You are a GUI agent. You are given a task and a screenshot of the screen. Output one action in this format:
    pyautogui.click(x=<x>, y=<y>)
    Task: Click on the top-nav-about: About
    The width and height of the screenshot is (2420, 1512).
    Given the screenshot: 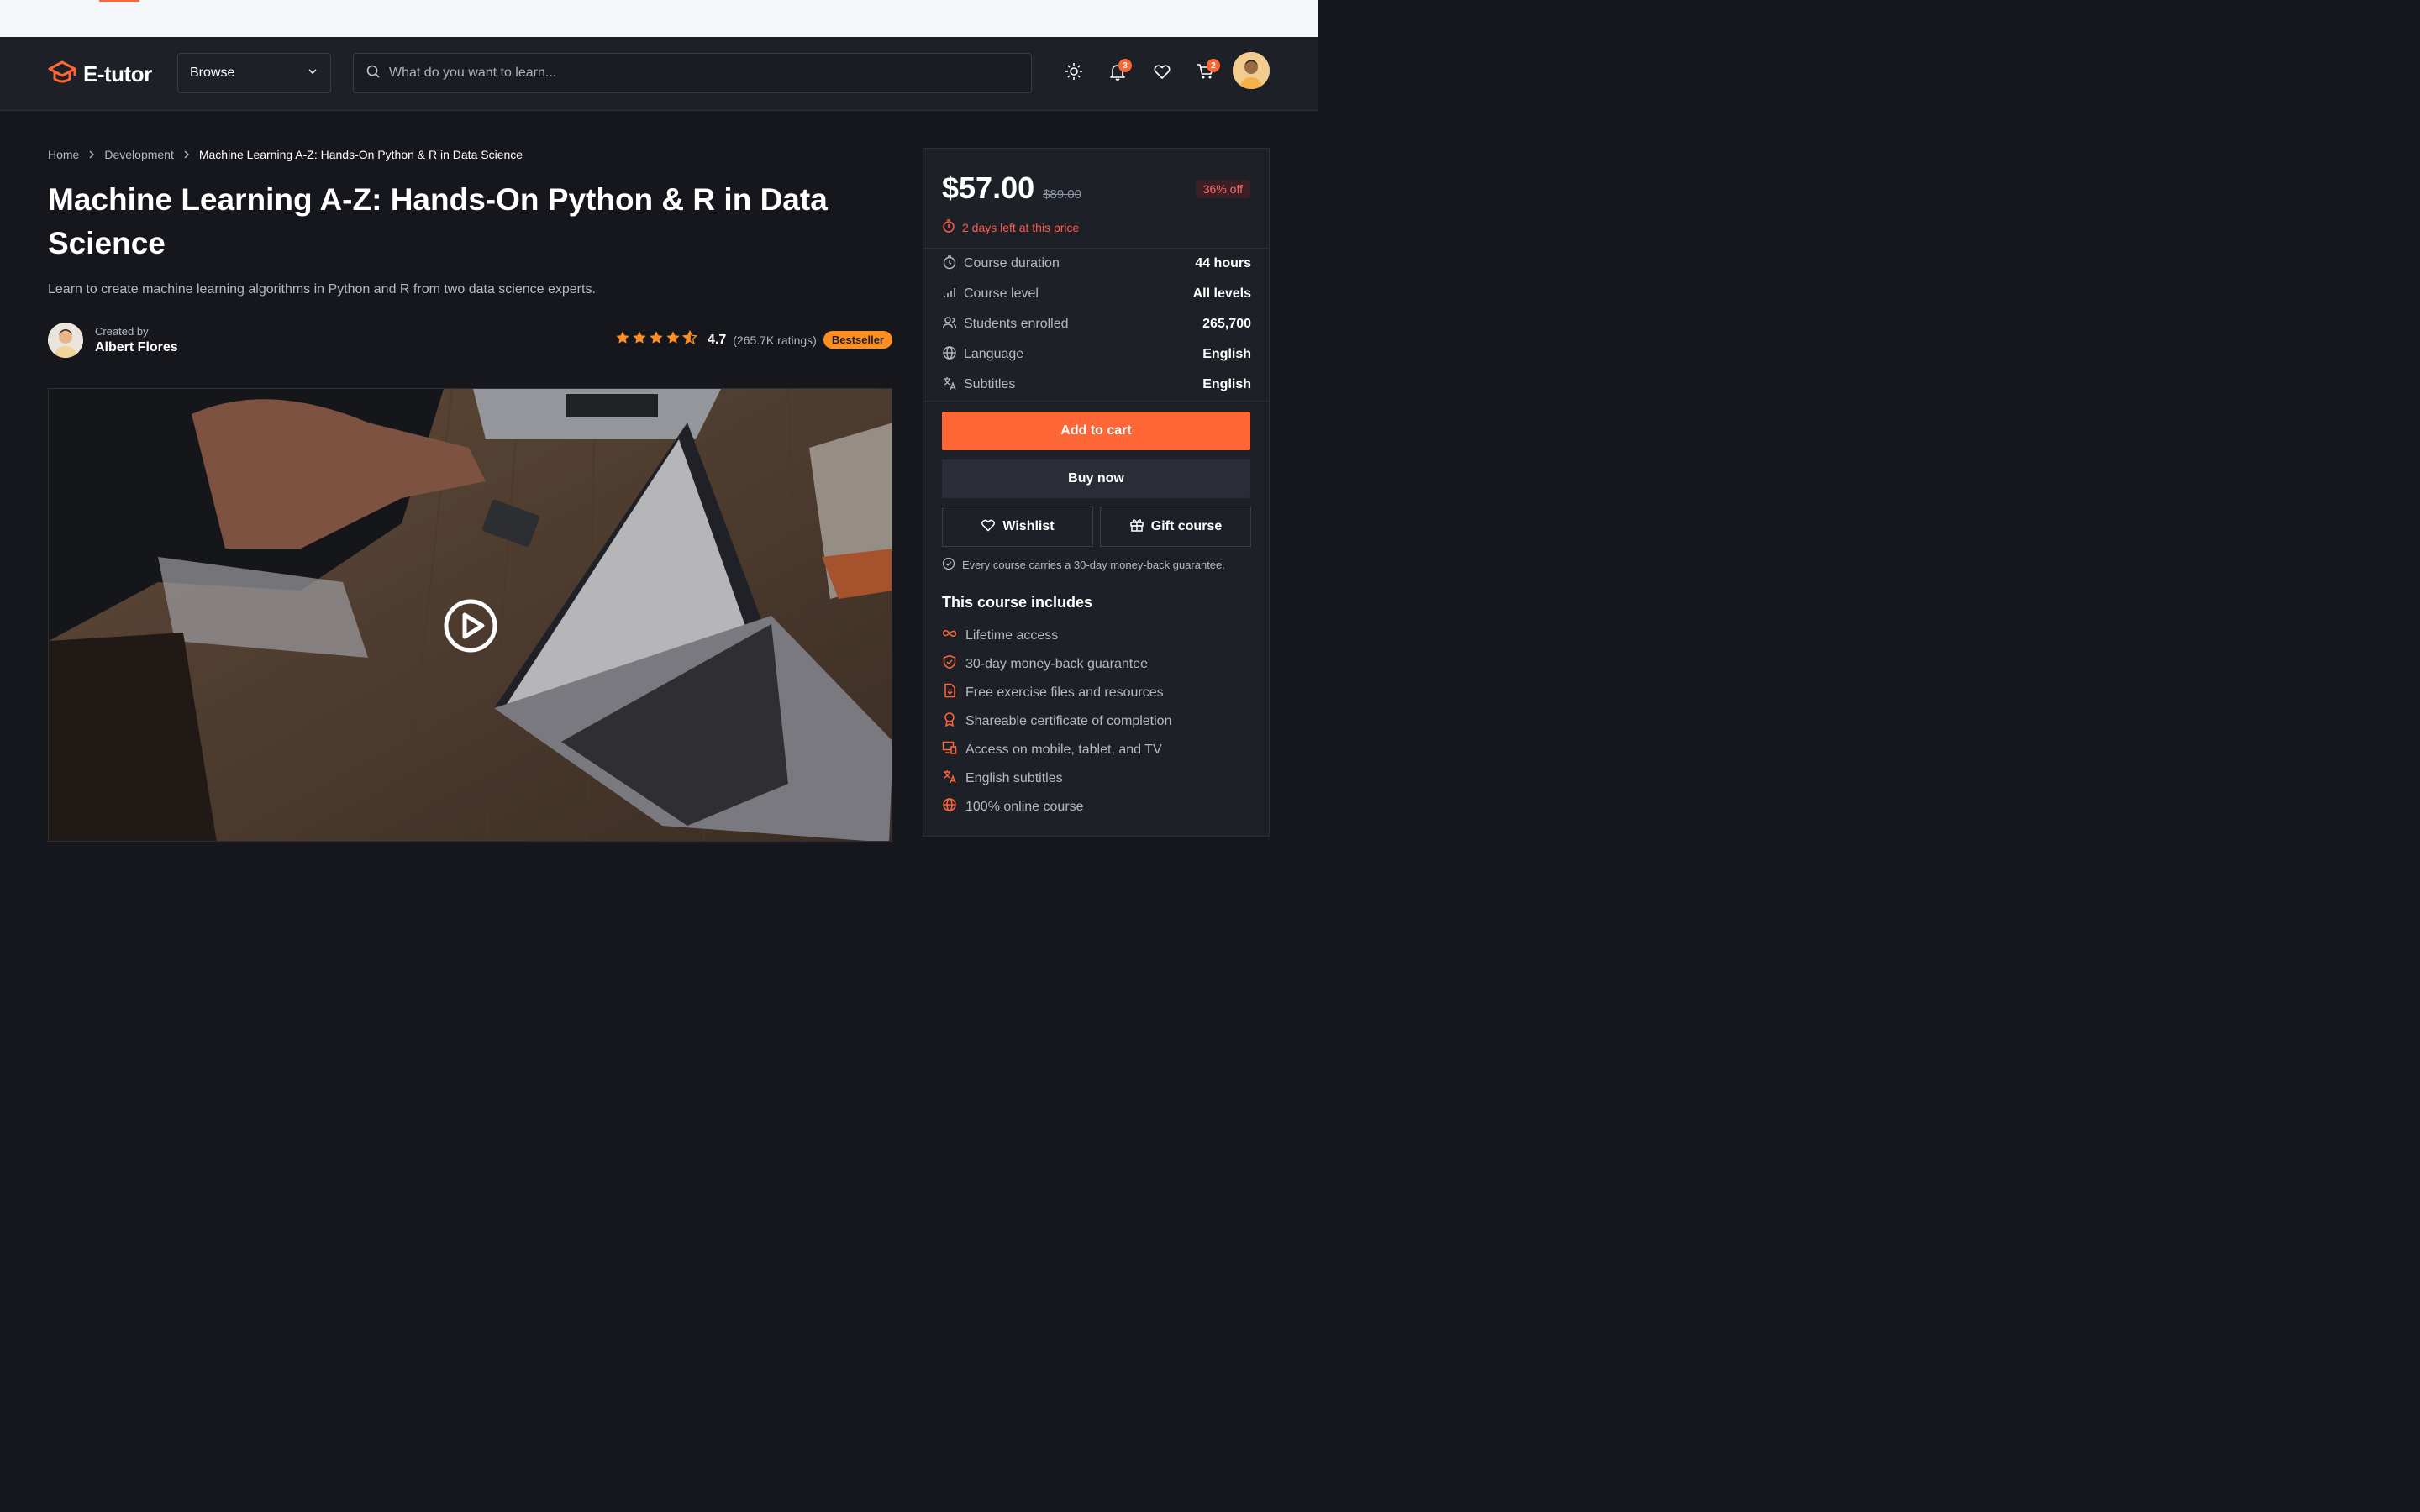 What is the action you would take?
    pyautogui.click(x=176, y=18)
    